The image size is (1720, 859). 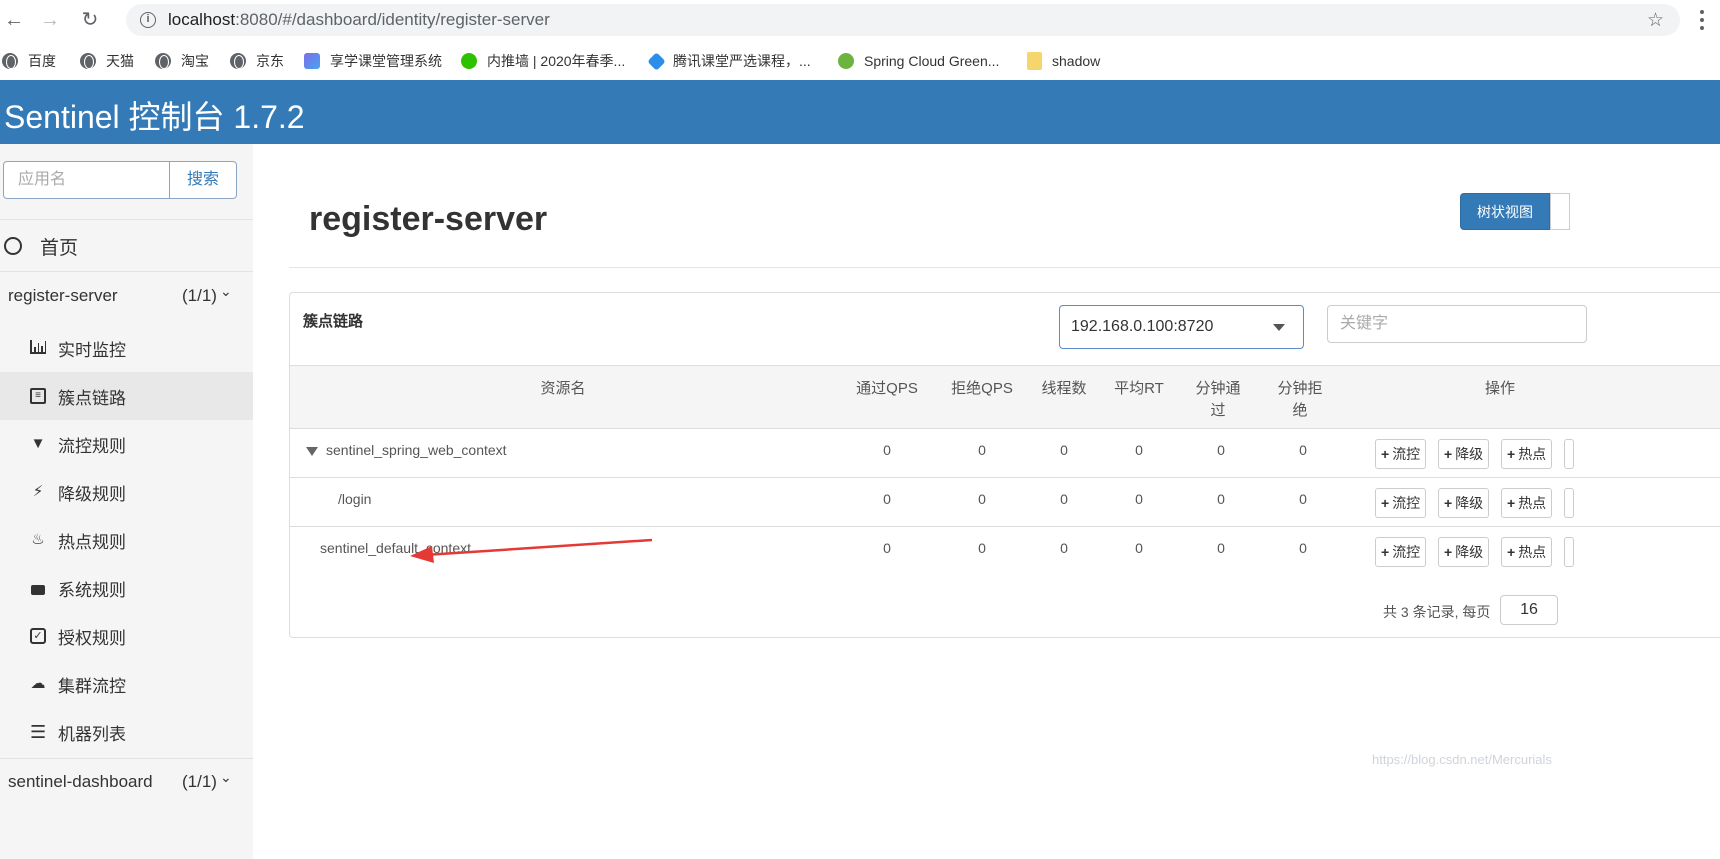 I want to click on xiangxue-logo-icon, so click(x=312, y=61).